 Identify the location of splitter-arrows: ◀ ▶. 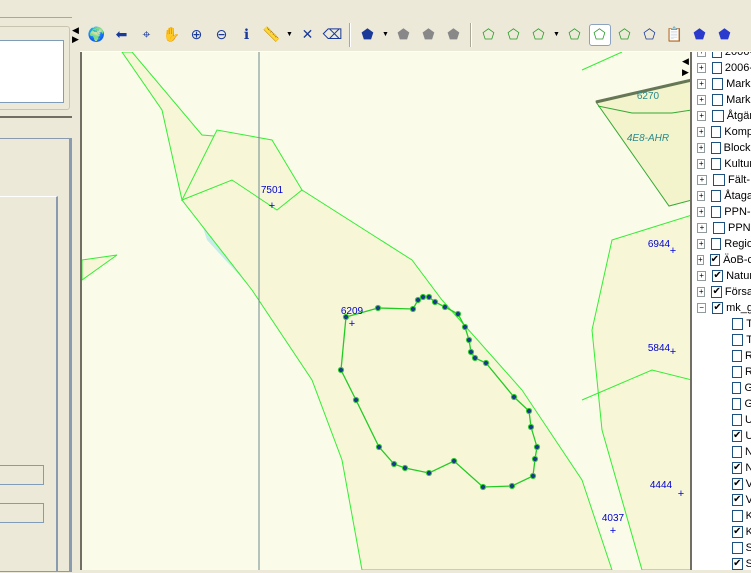
(75, 35).